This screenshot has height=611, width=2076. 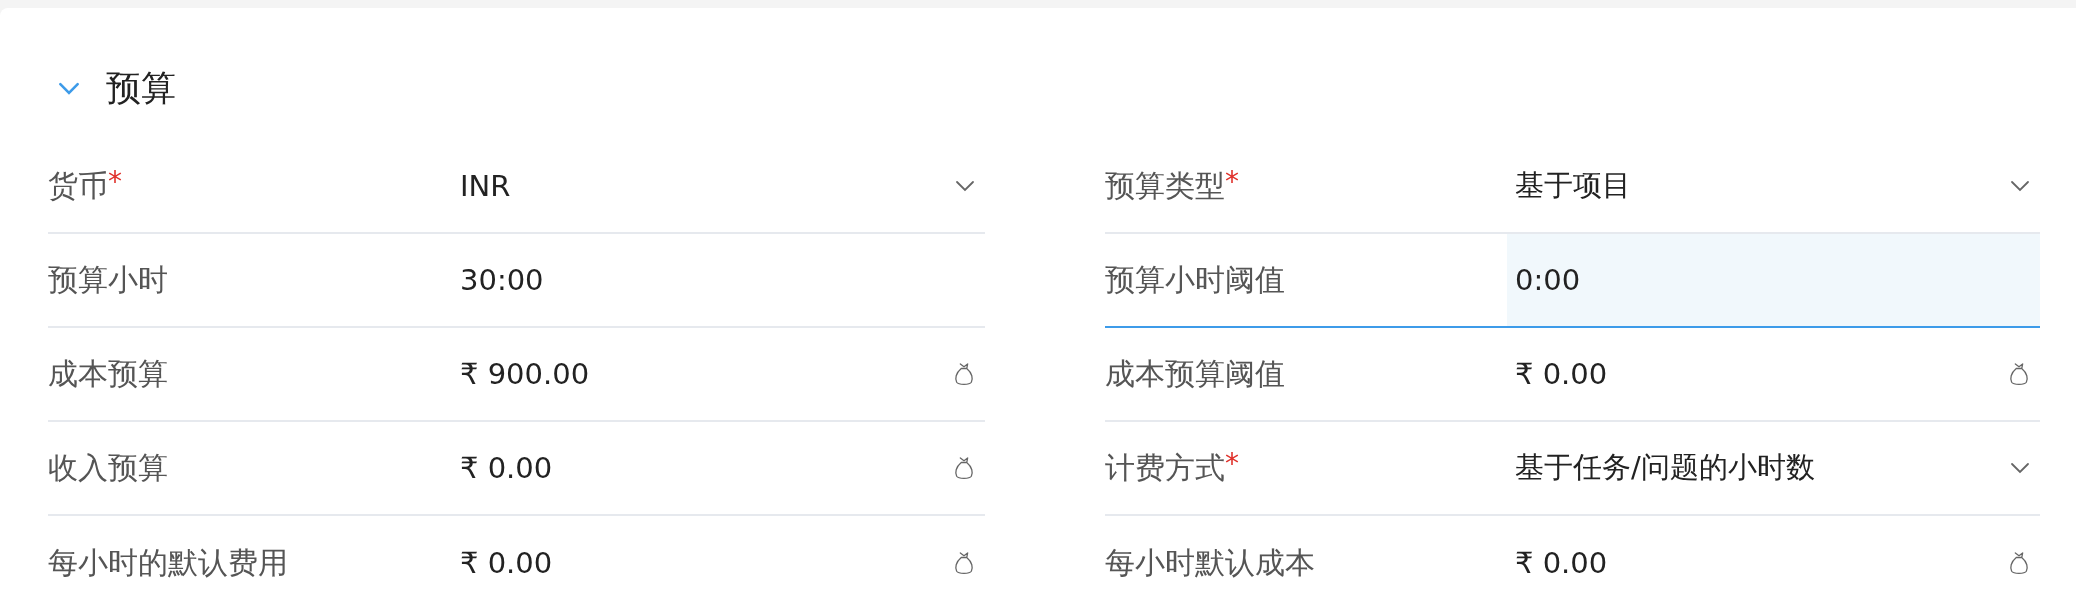 What do you see at coordinates (1165, 467) in the screenshot?
I see `field-label: 计费方式` at bounding box center [1165, 467].